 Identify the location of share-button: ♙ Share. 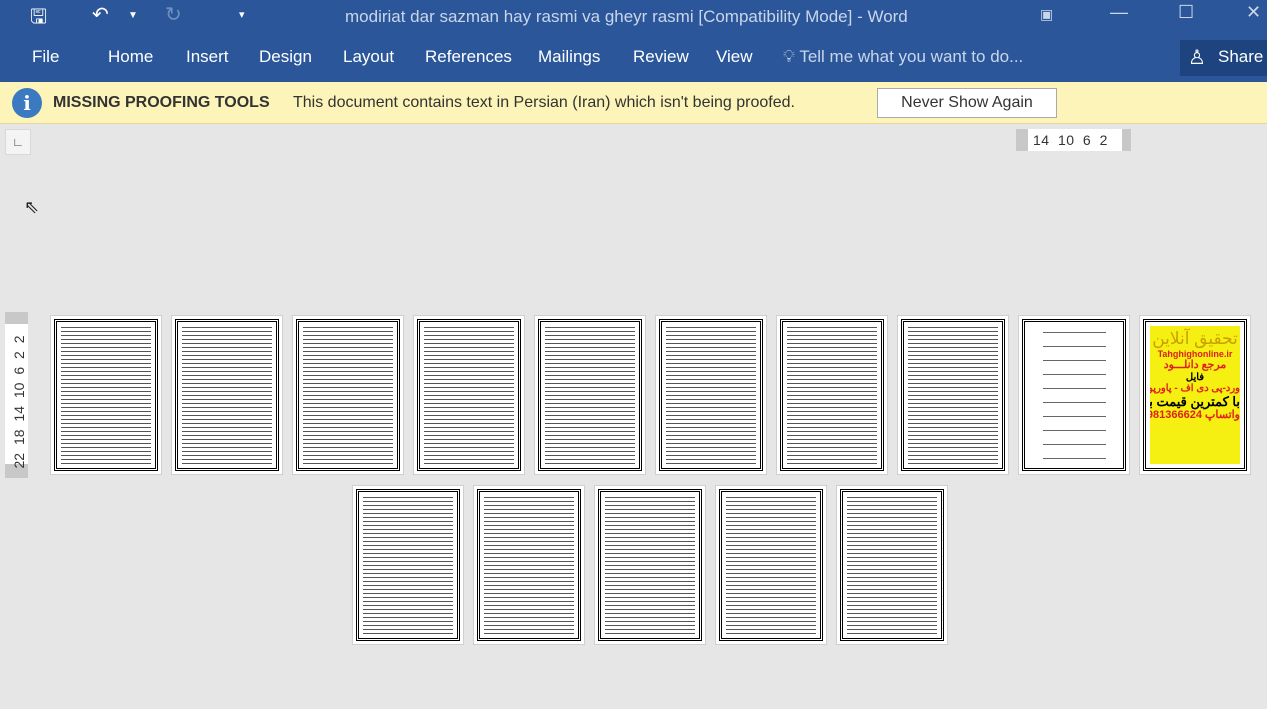
(1223, 58).